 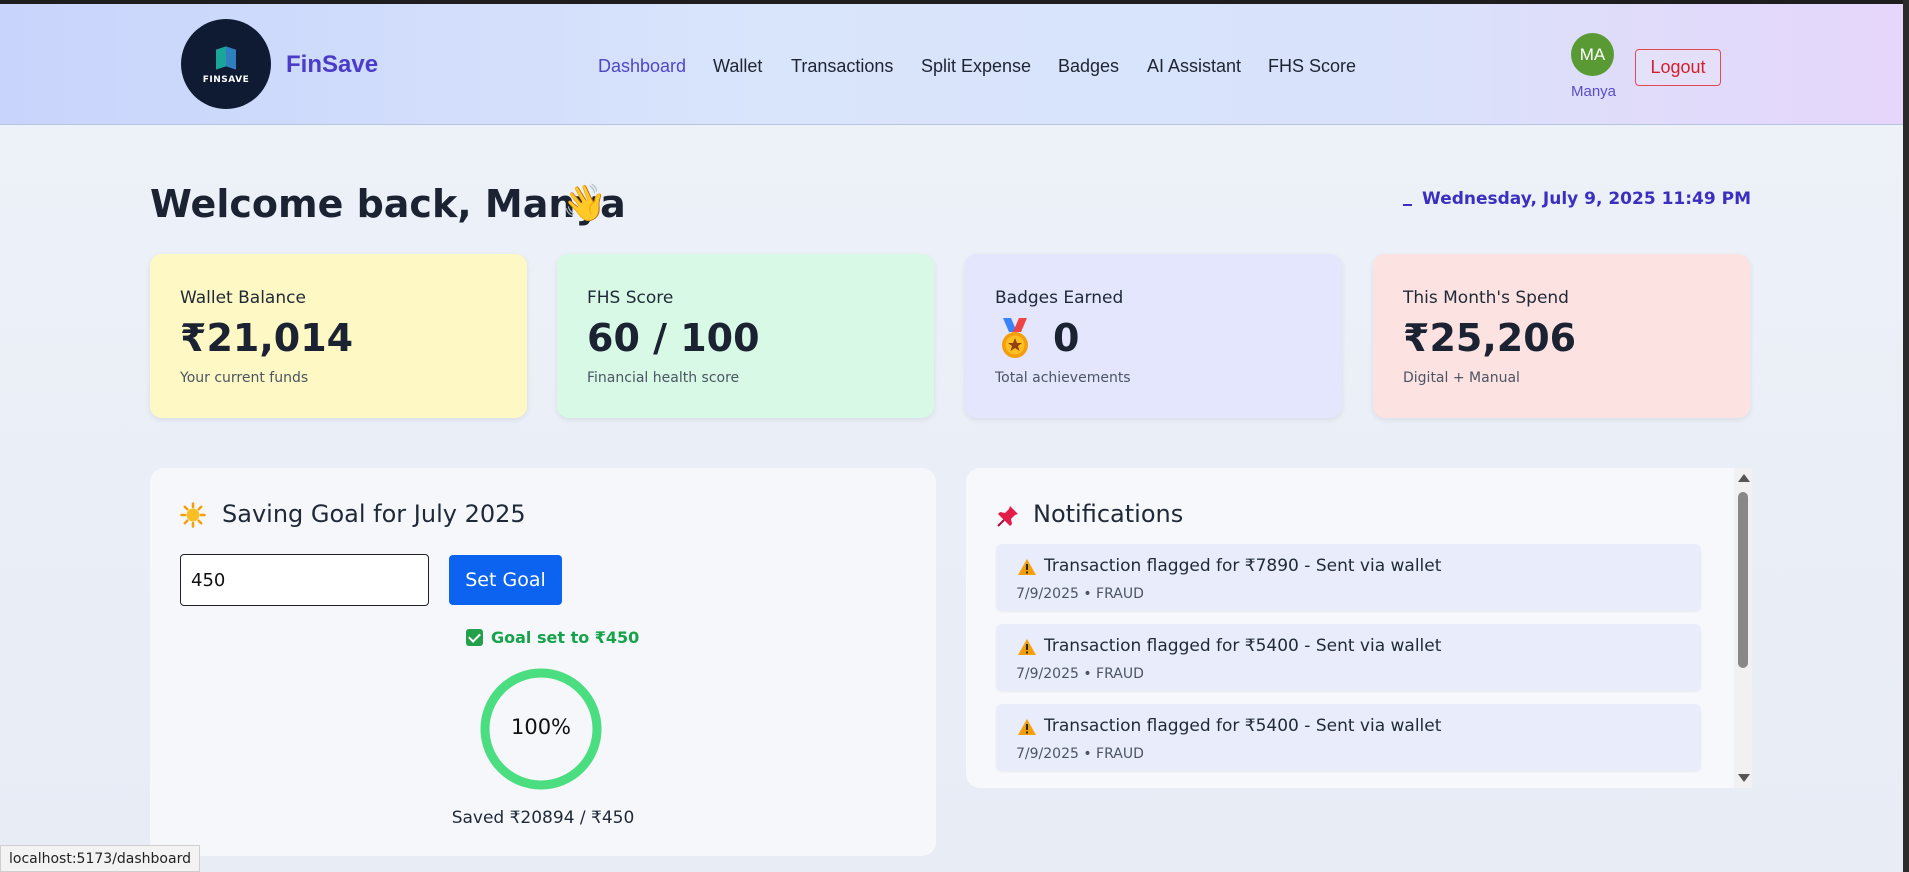 I want to click on logo-mark-icon, so click(x=226, y=57).